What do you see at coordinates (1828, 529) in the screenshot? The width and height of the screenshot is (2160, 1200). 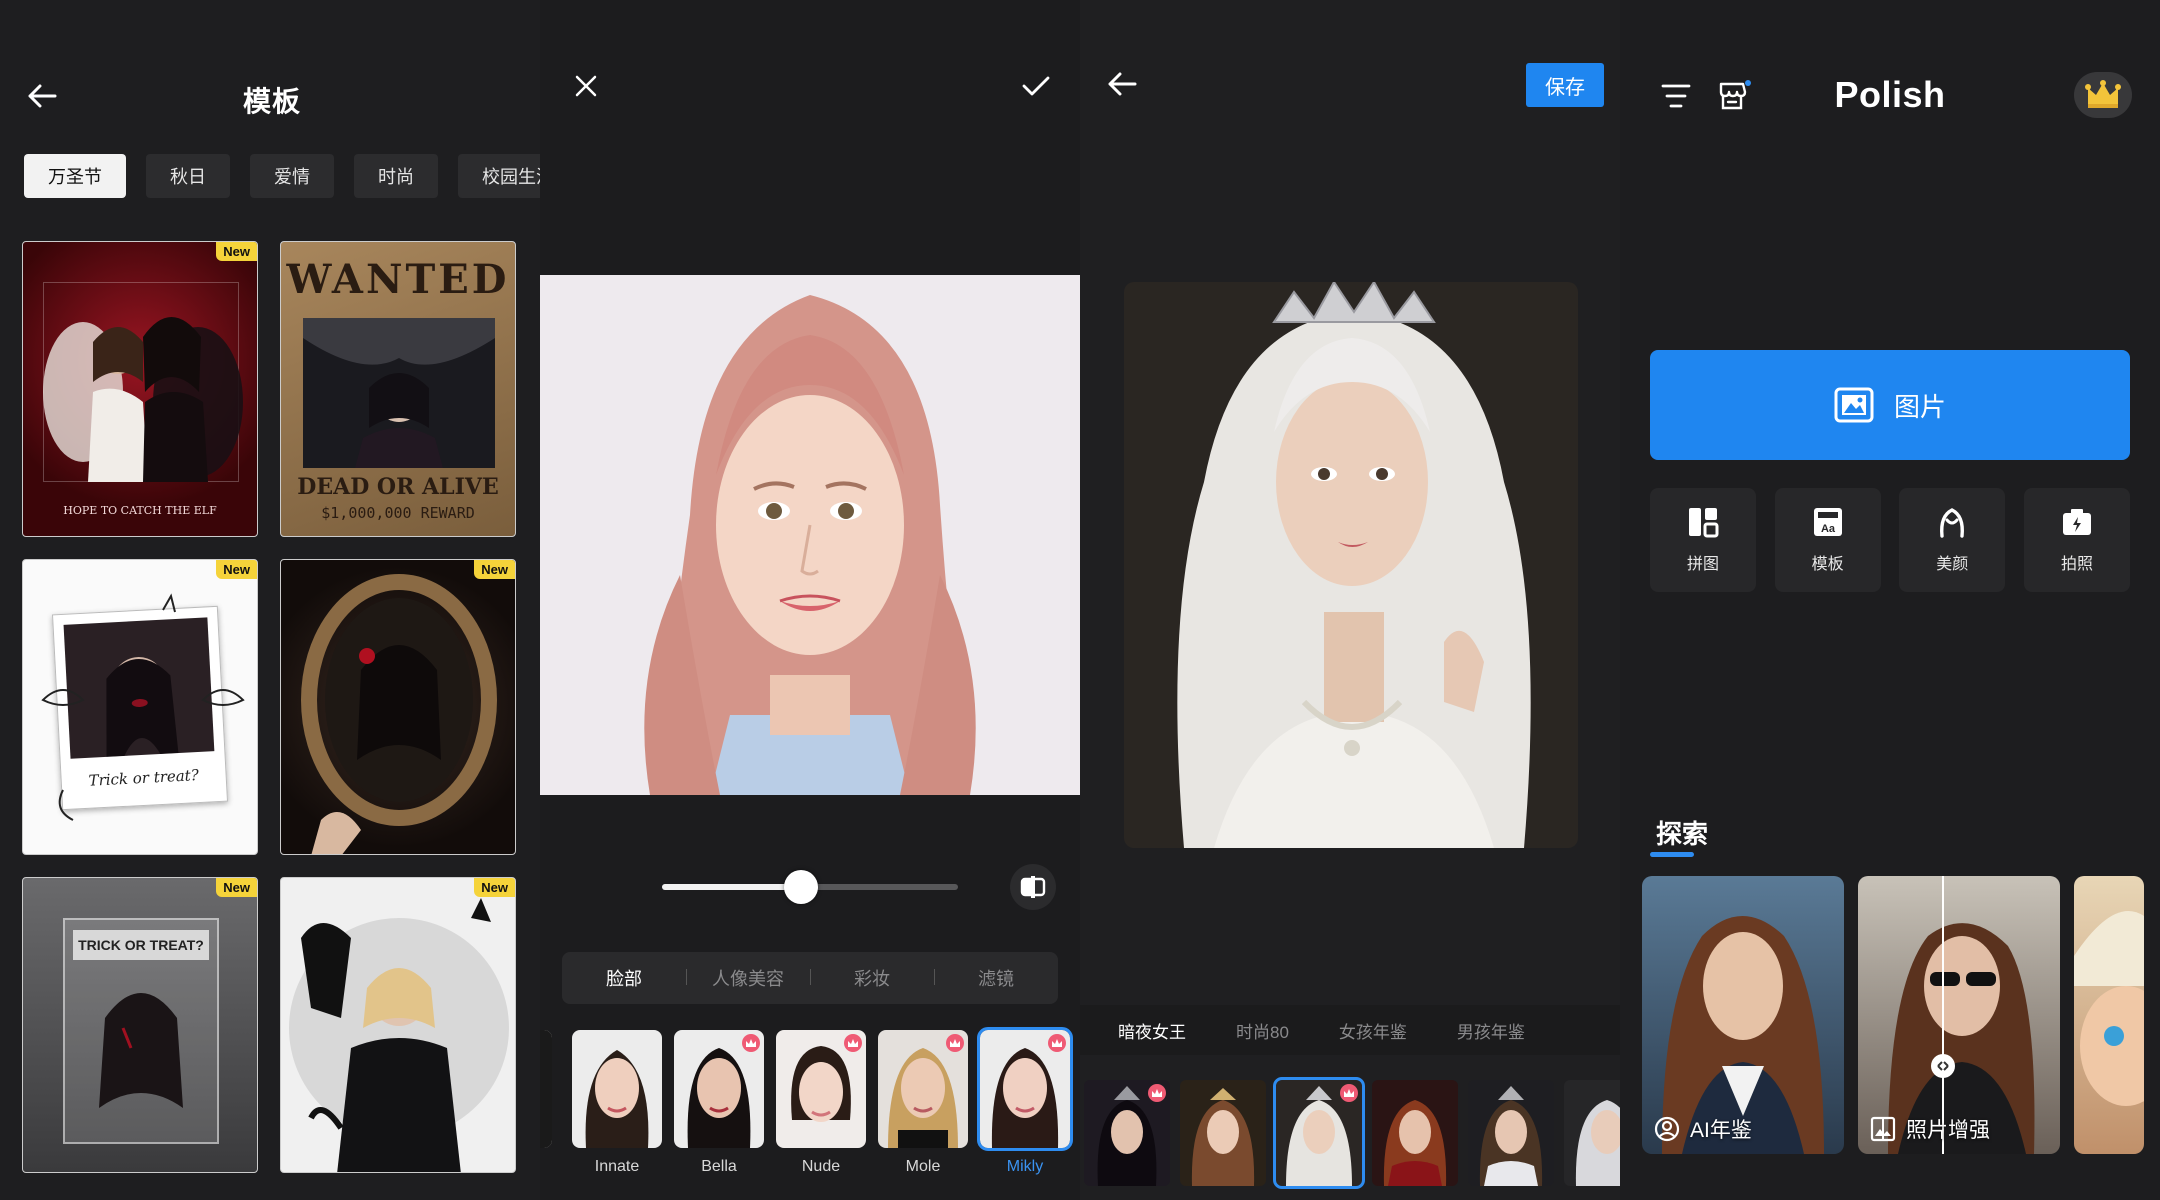 I see `svg-text: Aa` at bounding box center [1828, 529].